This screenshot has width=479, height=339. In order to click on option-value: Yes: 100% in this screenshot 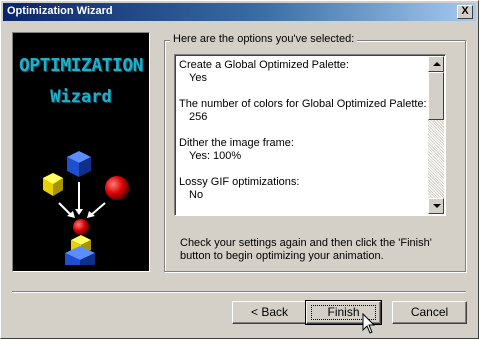, I will do `click(215, 156)`.